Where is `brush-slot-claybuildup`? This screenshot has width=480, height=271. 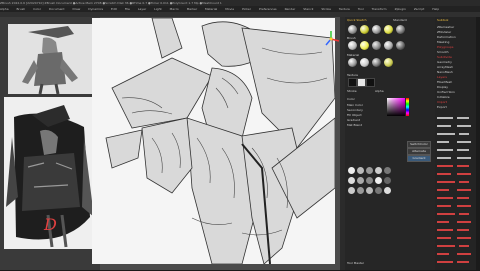 brush-slot-claybuildup is located at coordinates (364, 29).